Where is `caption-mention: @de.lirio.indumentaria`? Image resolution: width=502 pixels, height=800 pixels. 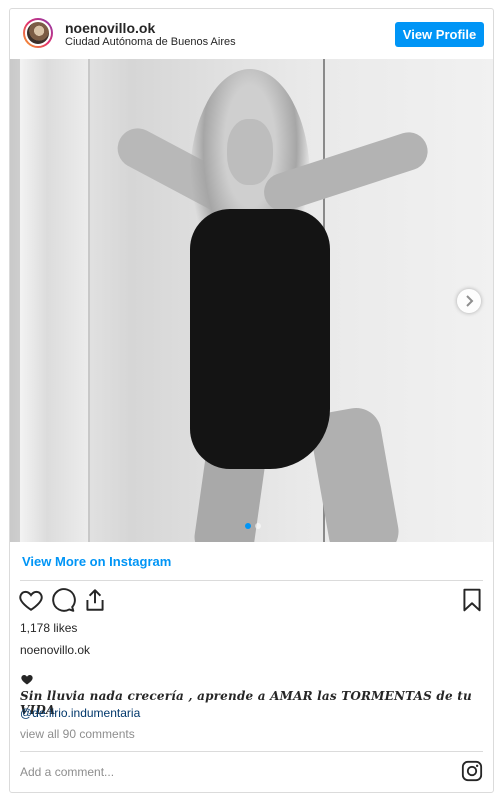
caption-mention: @de.lirio.indumentaria is located at coordinates (80, 713).